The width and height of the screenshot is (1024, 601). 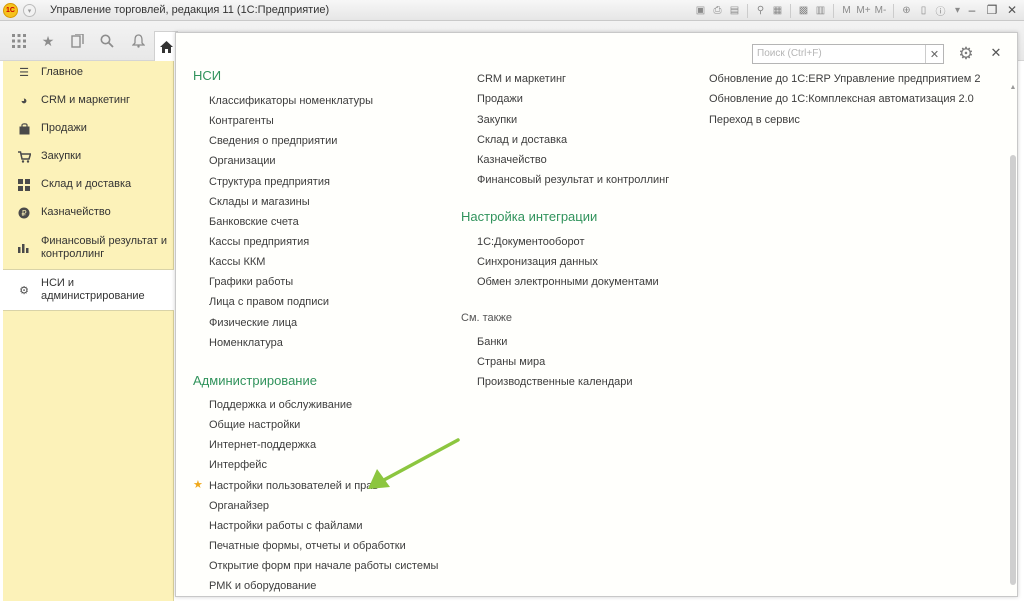 I want to click on link-item: Кассы предприятия, so click(x=259, y=242).